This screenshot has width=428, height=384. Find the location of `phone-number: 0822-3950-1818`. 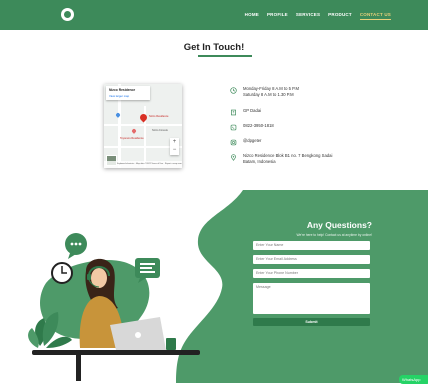

phone-number: 0822-3950-1818 is located at coordinates (251, 127).